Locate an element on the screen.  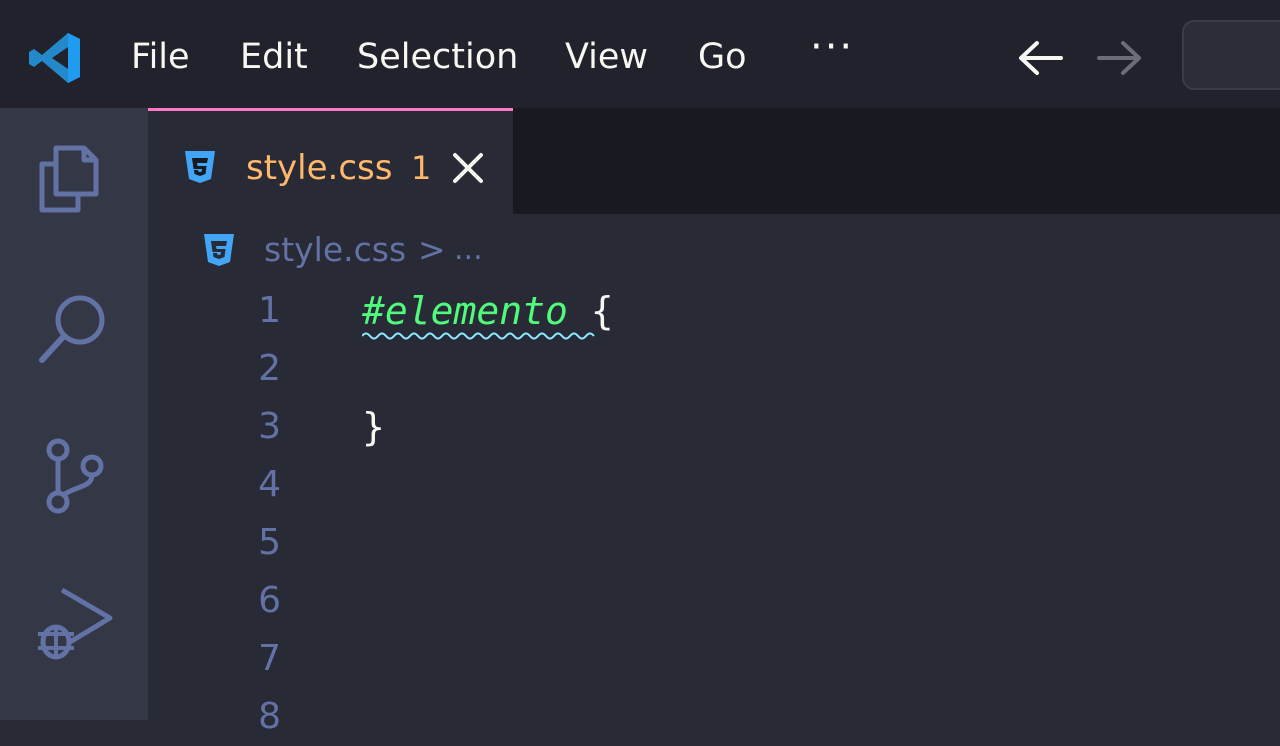
explorer-icon is located at coordinates (74, 180).